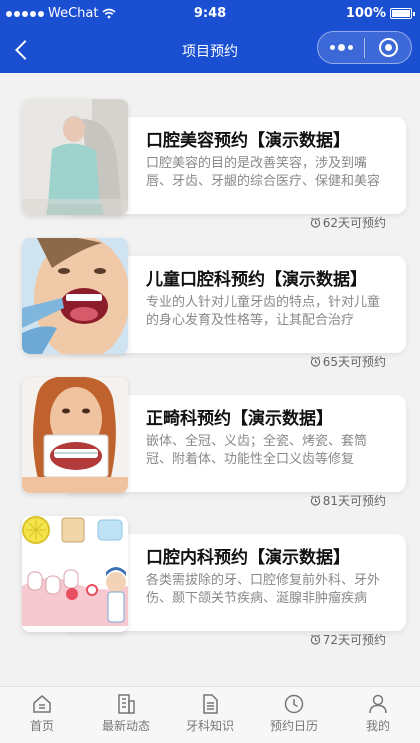  I want to click on tab-label: 首页, so click(41, 726).